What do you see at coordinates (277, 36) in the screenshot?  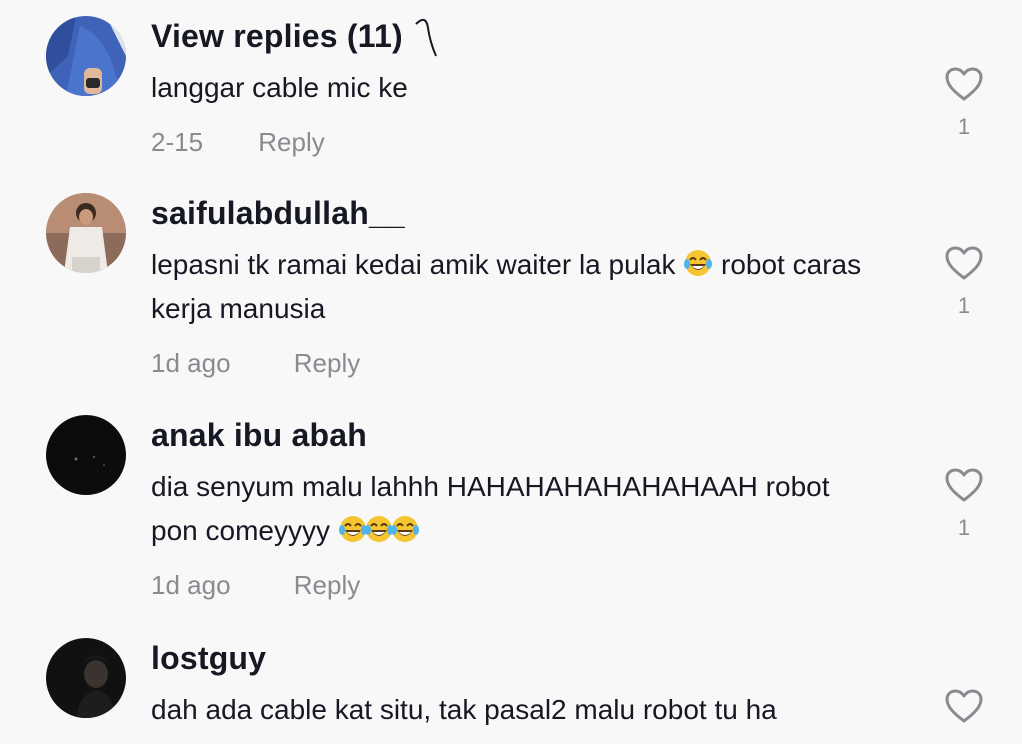 I see `view-replies-label: View replies (11)` at bounding box center [277, 36].